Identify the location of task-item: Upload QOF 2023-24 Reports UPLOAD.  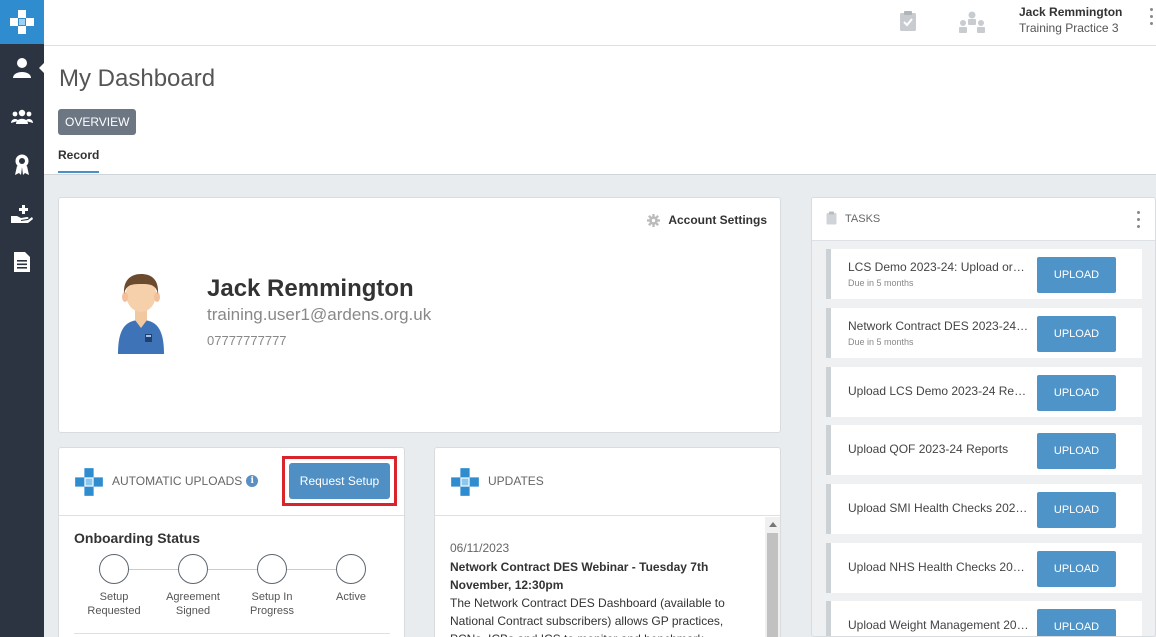
(984, 450).